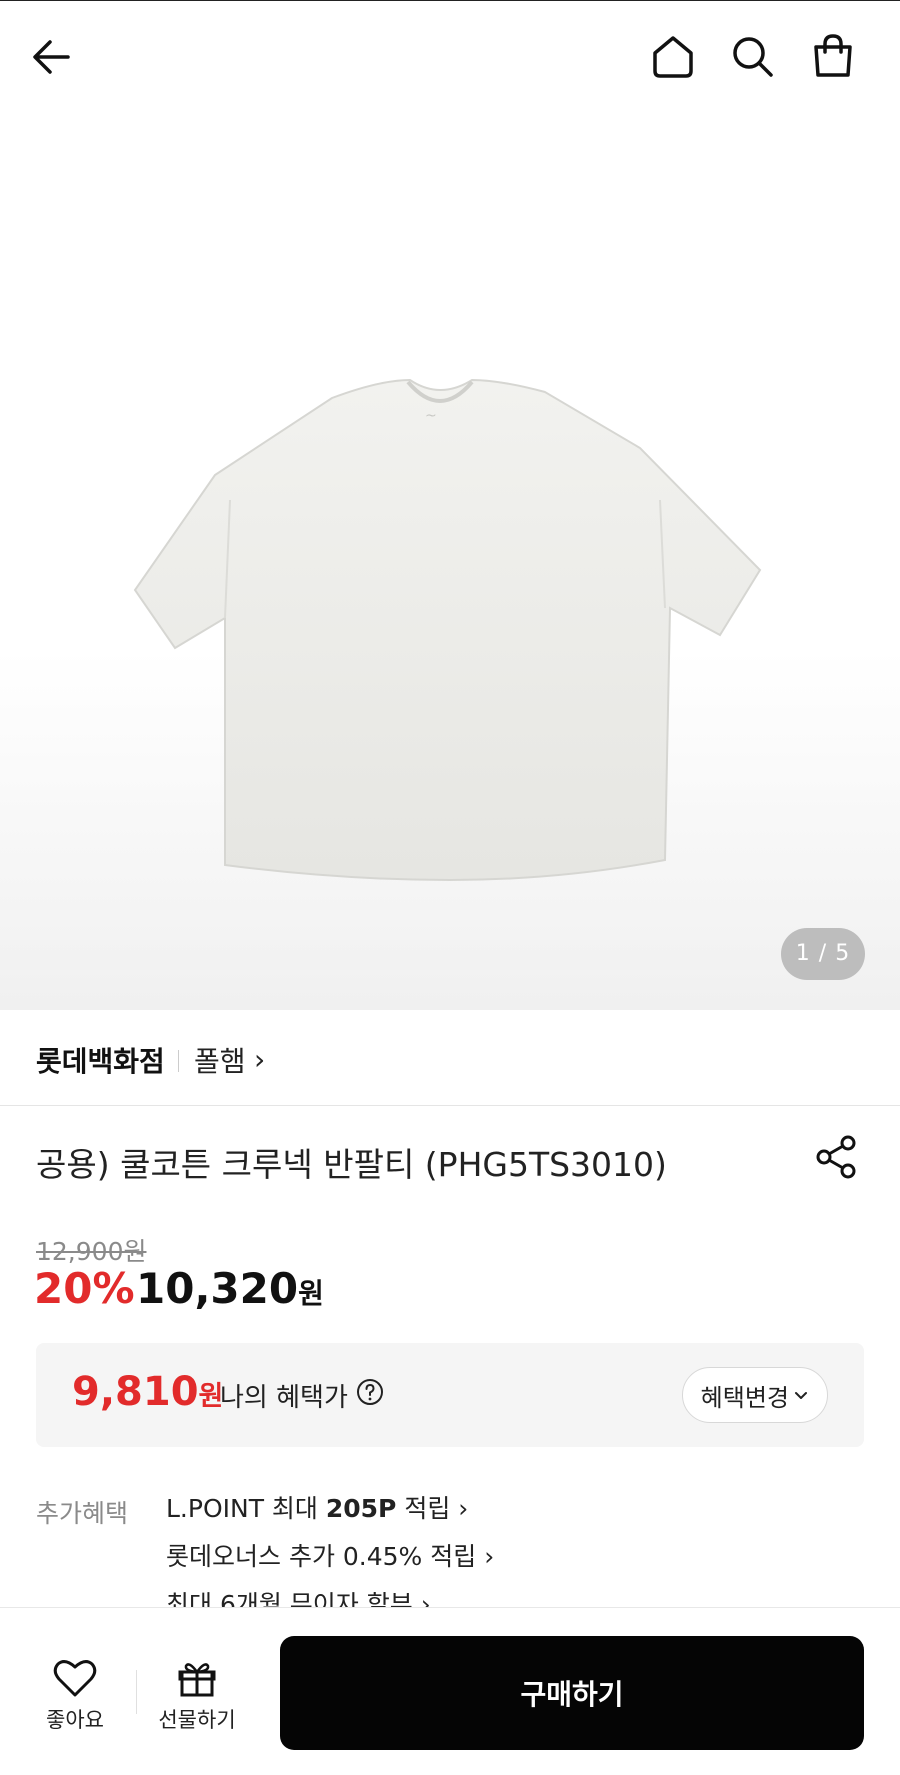 The width and height of the screenshot is (900, 1775). I want to click on benefit-price-value: 9,810, so click(135, 1392).